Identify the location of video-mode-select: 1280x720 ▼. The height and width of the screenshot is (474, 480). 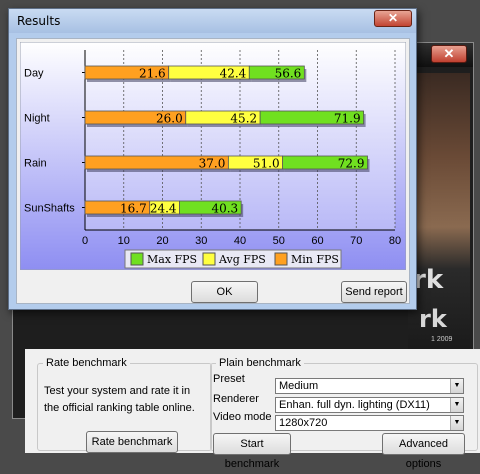
(369, 423).